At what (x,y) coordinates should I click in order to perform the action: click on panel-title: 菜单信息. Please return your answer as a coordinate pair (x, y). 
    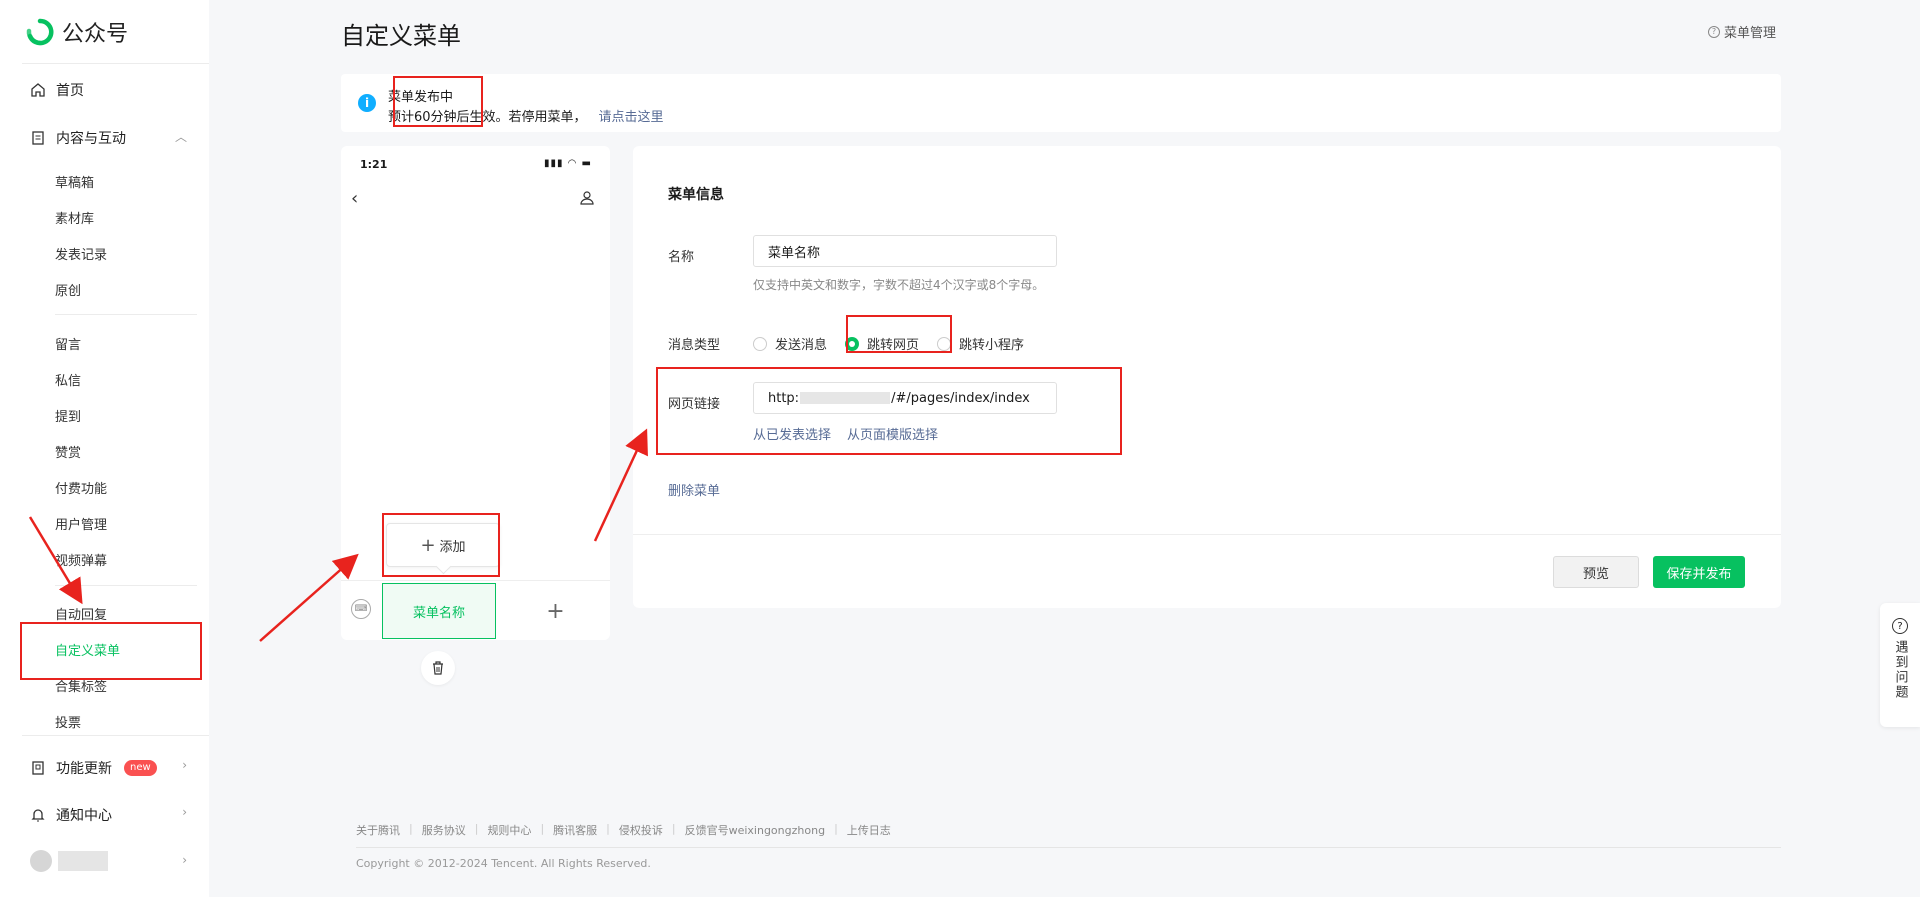
    Looking at the image, I should click on (696, 195).